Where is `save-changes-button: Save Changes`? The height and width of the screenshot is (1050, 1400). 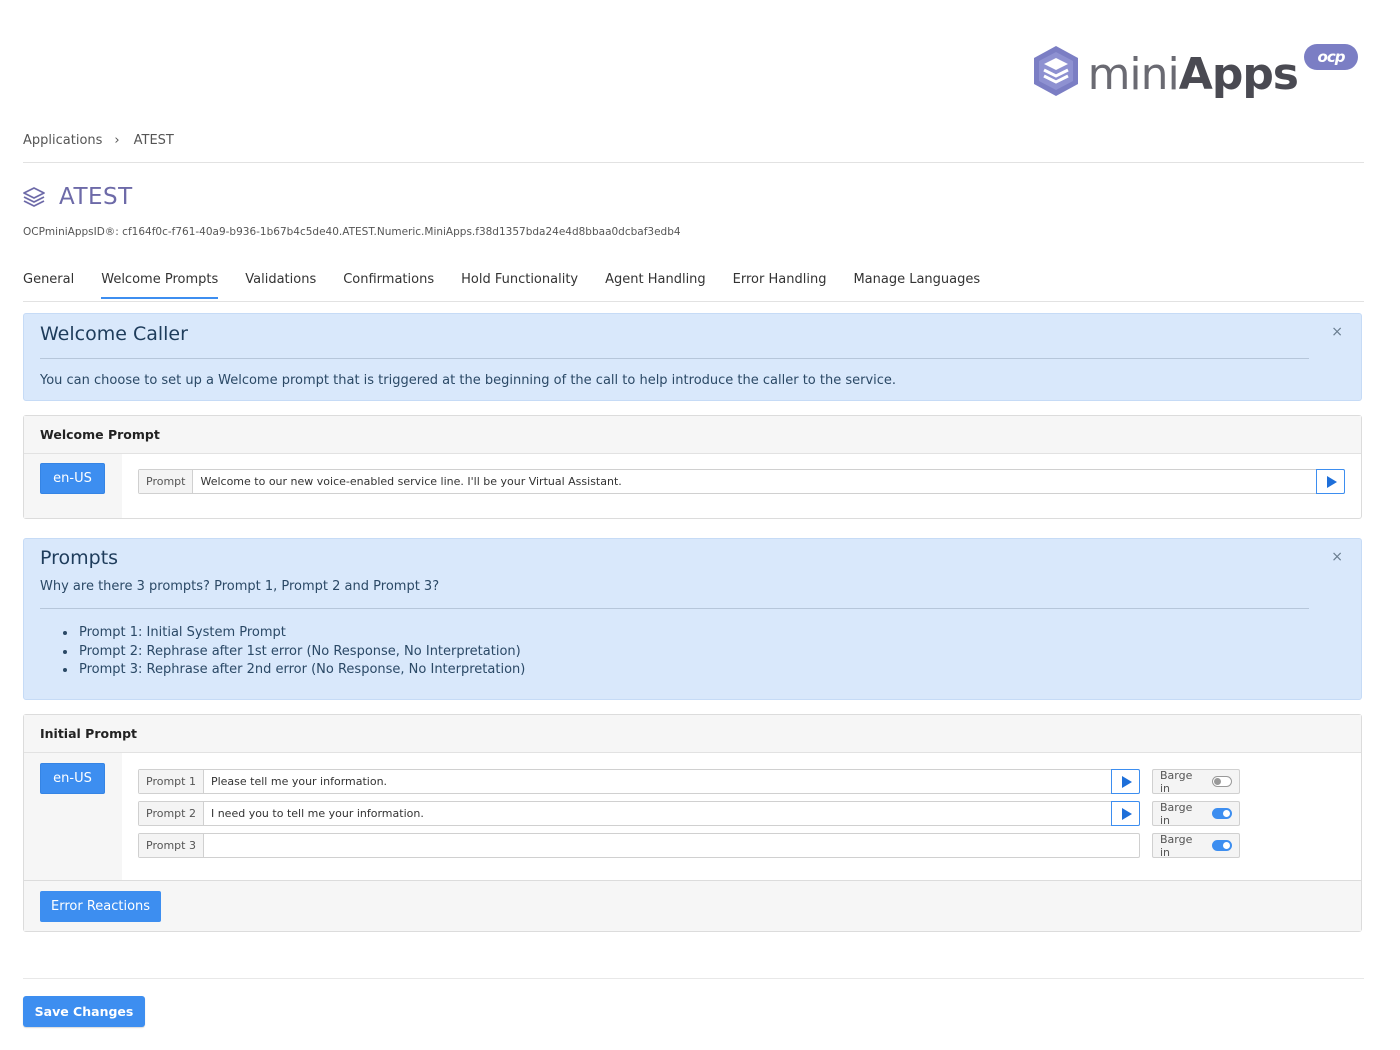
save-changes-button: Save Changes is located at coordinates (84, 1011).